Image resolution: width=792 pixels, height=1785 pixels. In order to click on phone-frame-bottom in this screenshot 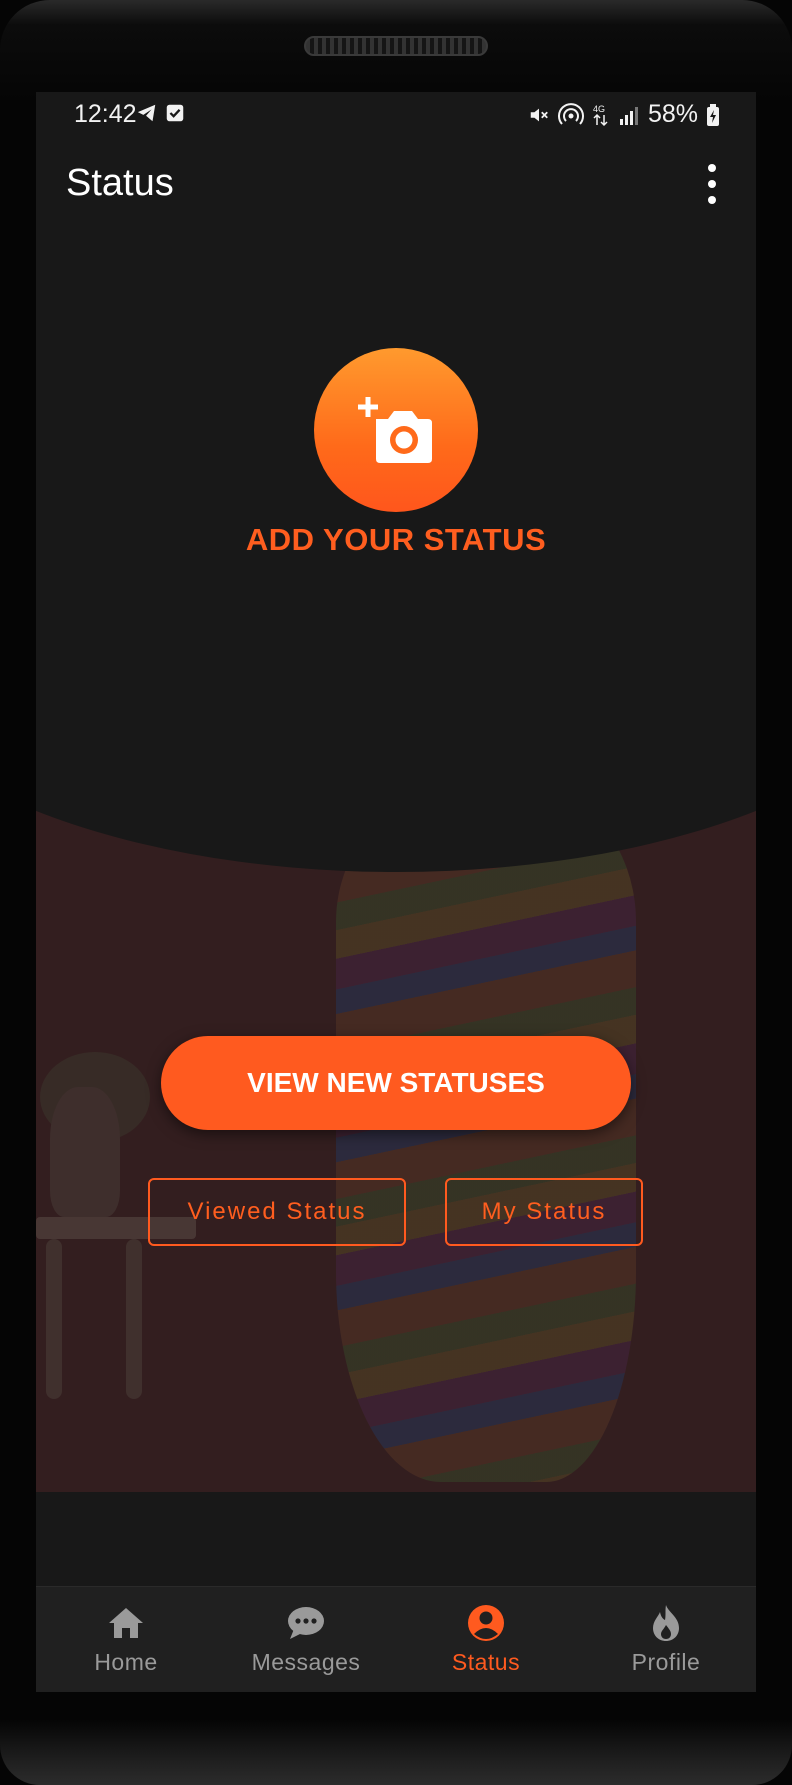, I will do `click(396, 1752)`.